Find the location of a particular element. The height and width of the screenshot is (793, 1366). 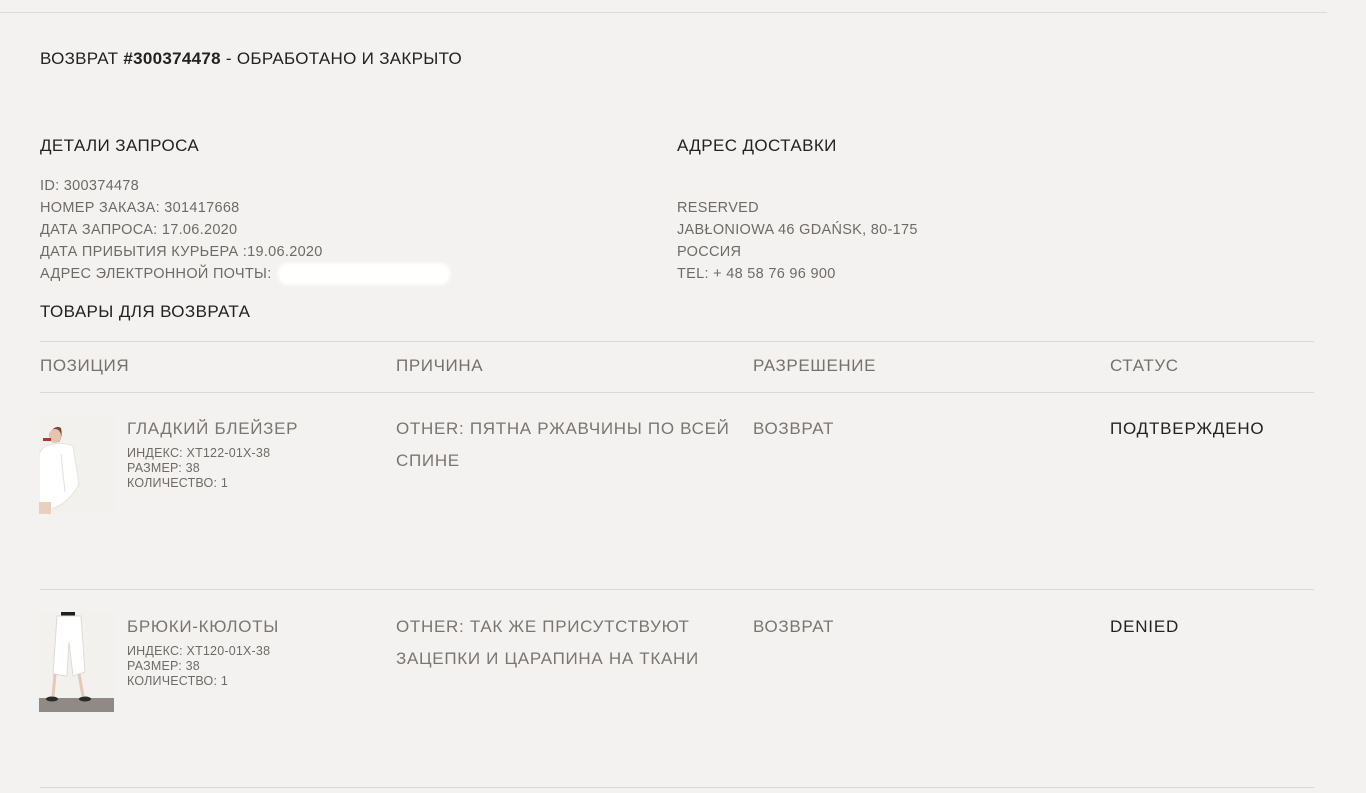

email-redaction is located at coordinates (363, 274).